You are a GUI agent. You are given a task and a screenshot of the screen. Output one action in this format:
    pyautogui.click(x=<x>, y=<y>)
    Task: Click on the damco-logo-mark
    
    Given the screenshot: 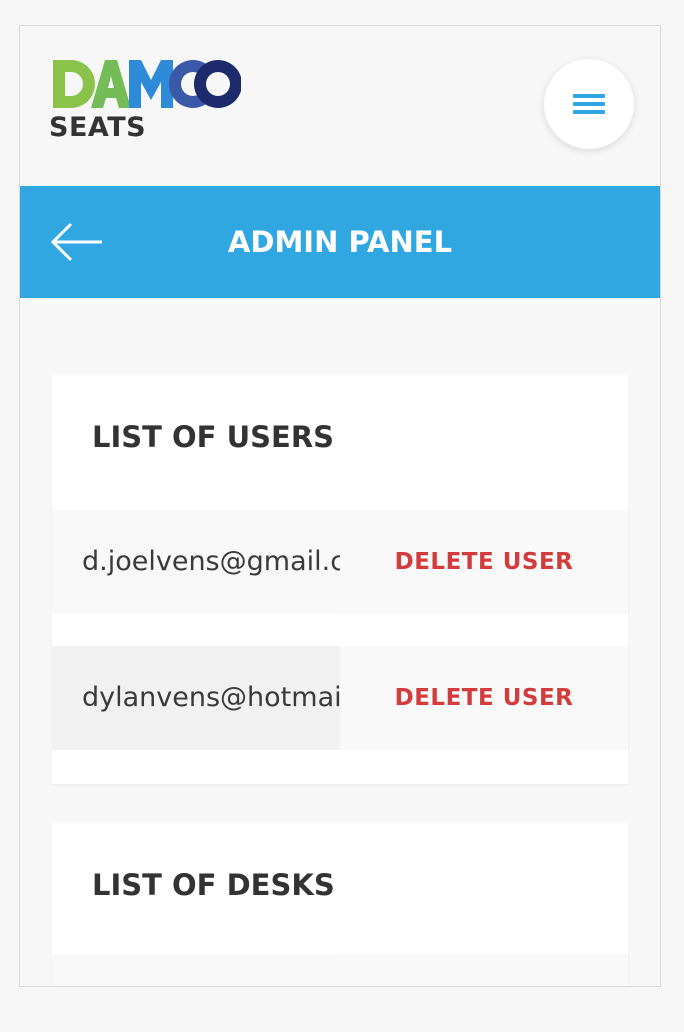 What is the action you would take?
    pyautogui.click(x=147, y=84)
    